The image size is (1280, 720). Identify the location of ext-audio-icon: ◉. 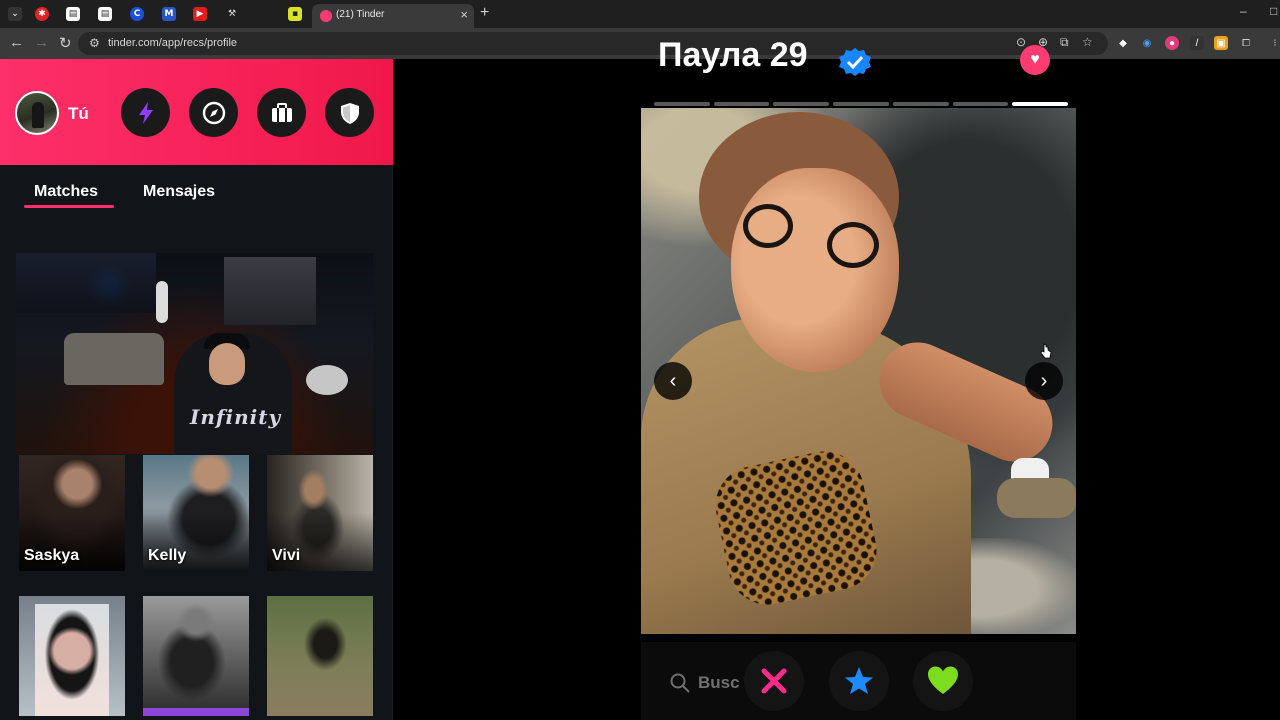
(1147, 43).